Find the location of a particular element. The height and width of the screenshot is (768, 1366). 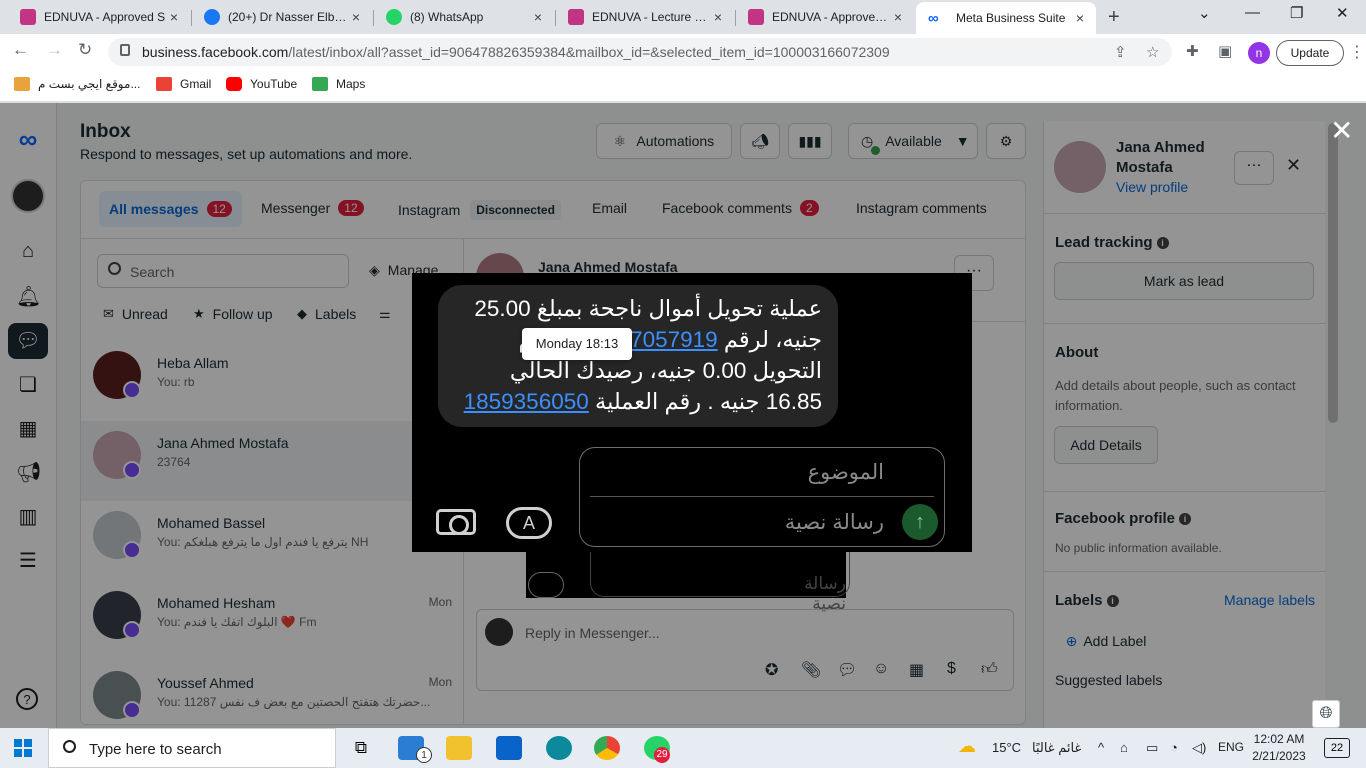

browser-tab-active: ∞ Meta Business Suite × is located at coordinates (1006, 18).